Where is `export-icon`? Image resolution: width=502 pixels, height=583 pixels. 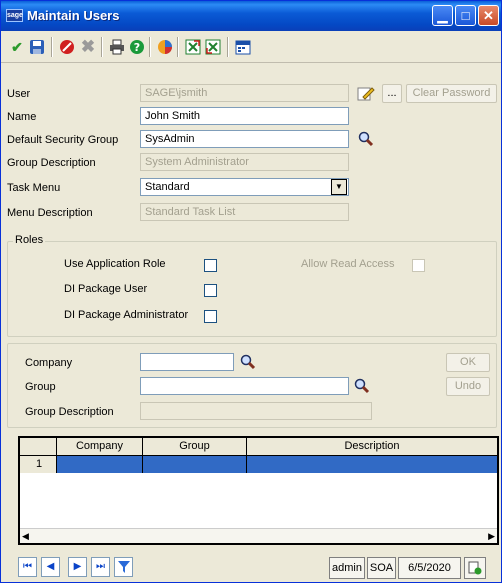
export-icon is located at coordinates (193, 47).